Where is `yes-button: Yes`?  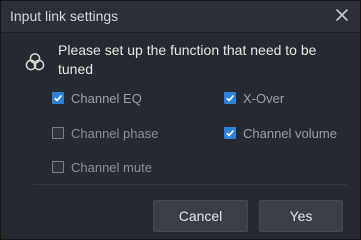 yes-button: Yes is located at coordinates (301, 216).